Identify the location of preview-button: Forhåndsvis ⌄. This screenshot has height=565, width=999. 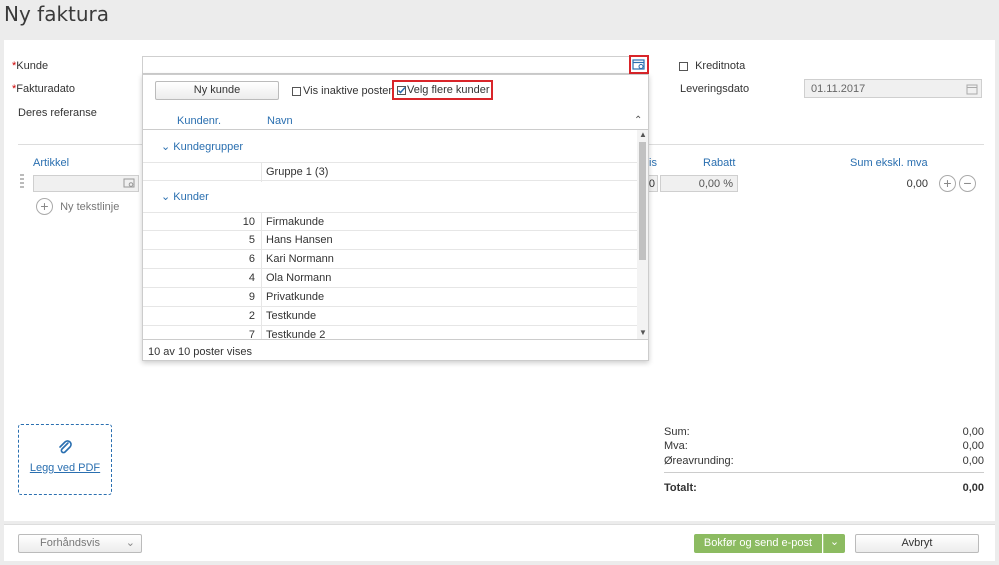
(80, 543).